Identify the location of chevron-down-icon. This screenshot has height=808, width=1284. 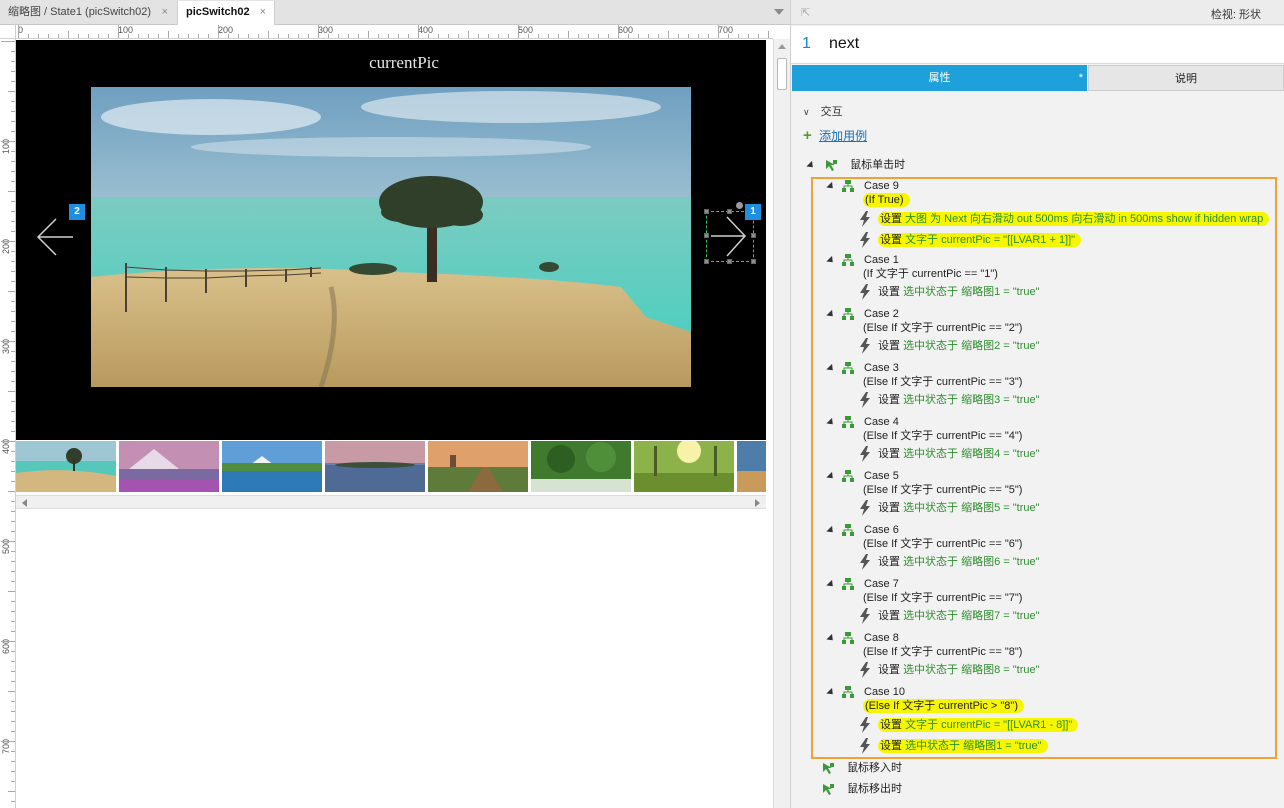
(779, 12).